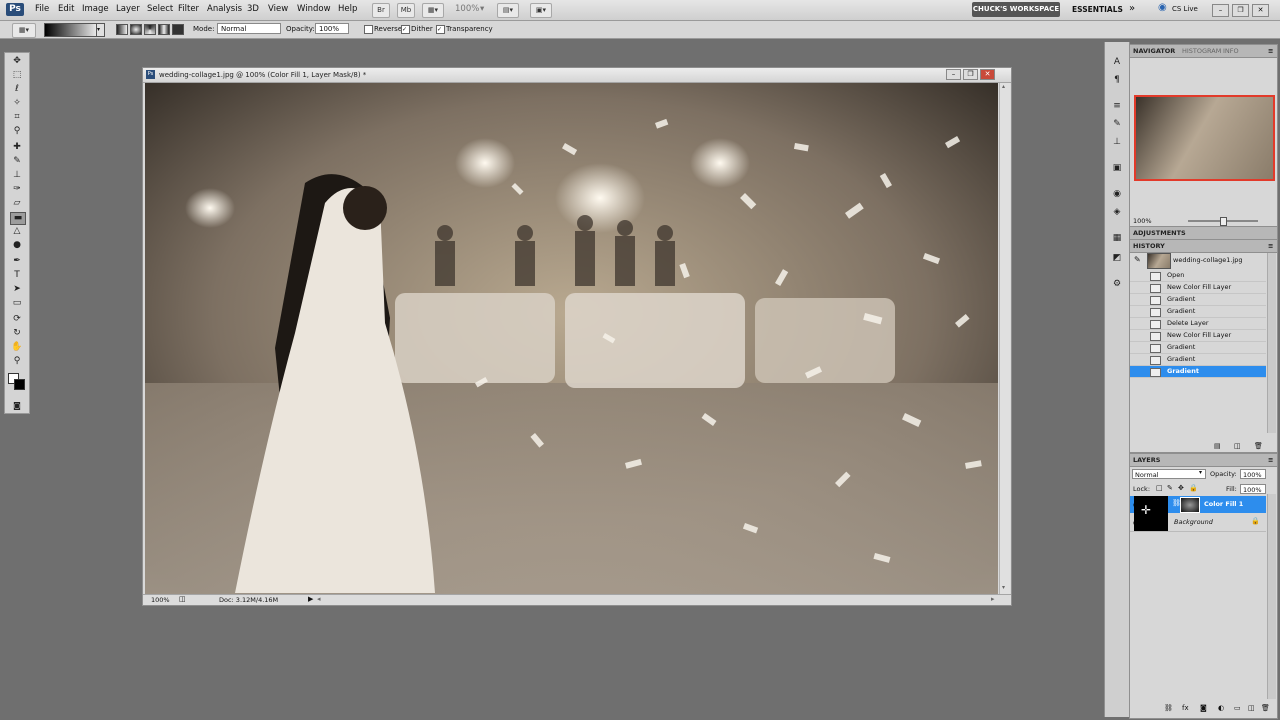 The image size is (1280, 720). I want to click on crop-tool-icon: ⌗, so click(17, 117).